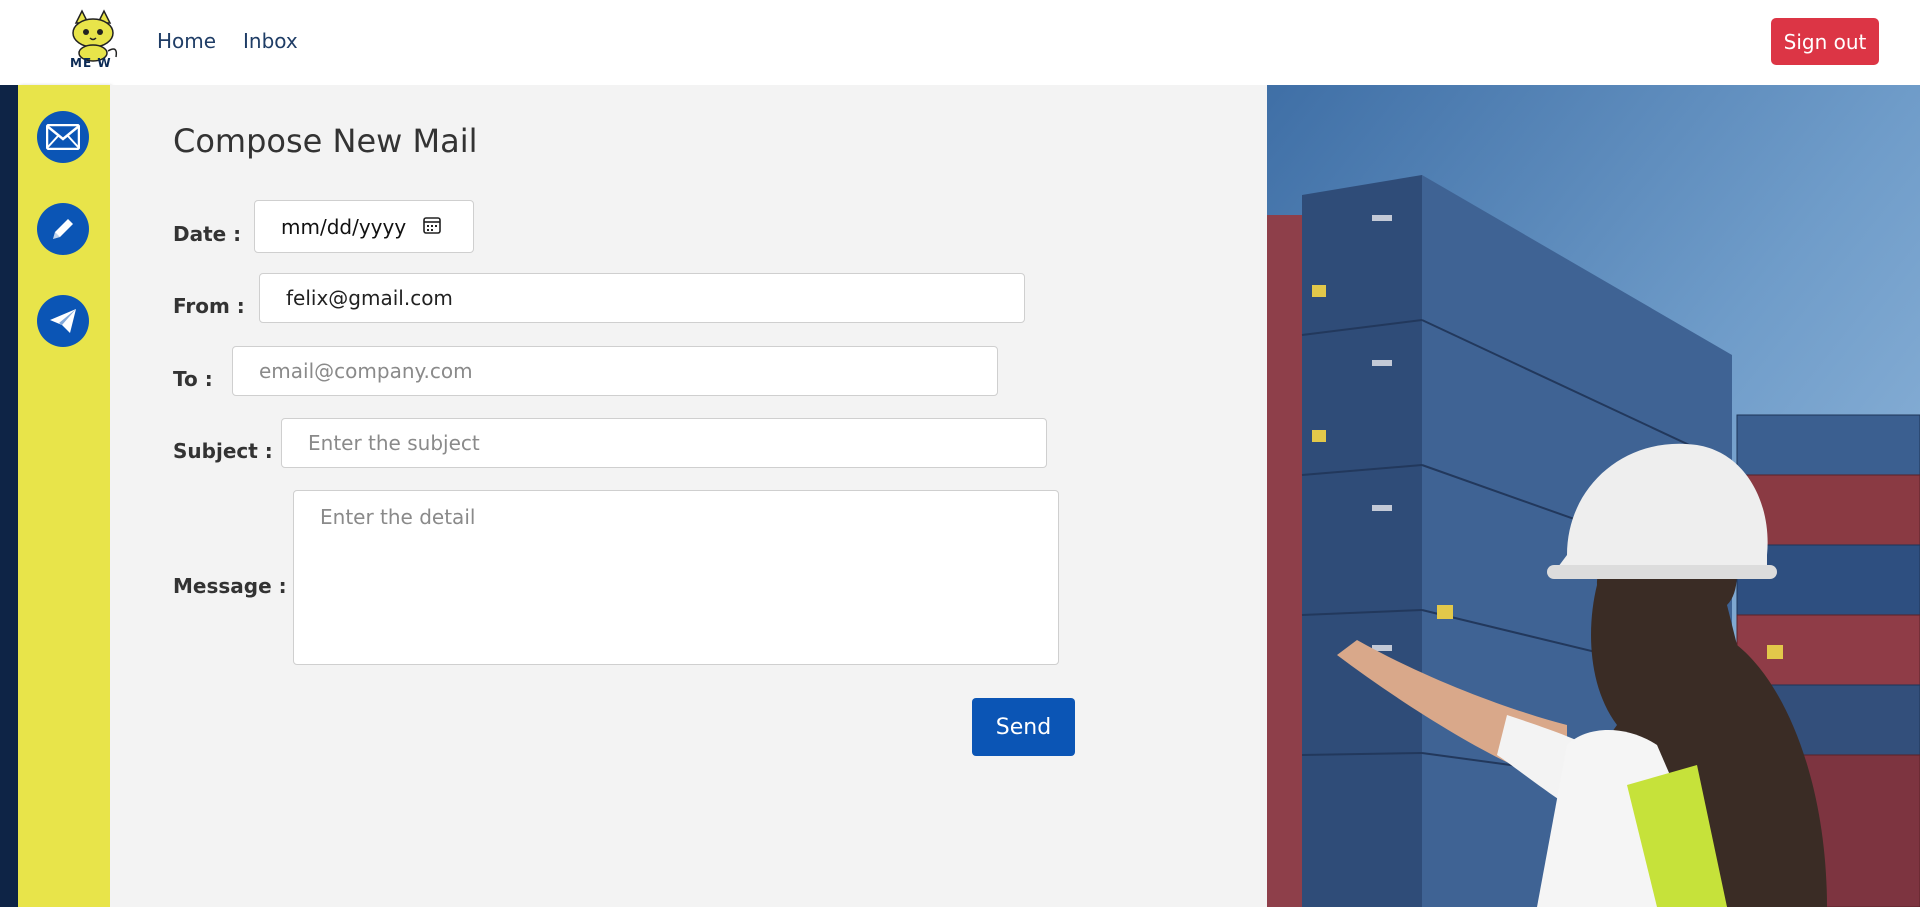  What do you see at coordinates (207, 234) in the screenshot?
I see `date-label: Date :` at bounding box center [207, 234].